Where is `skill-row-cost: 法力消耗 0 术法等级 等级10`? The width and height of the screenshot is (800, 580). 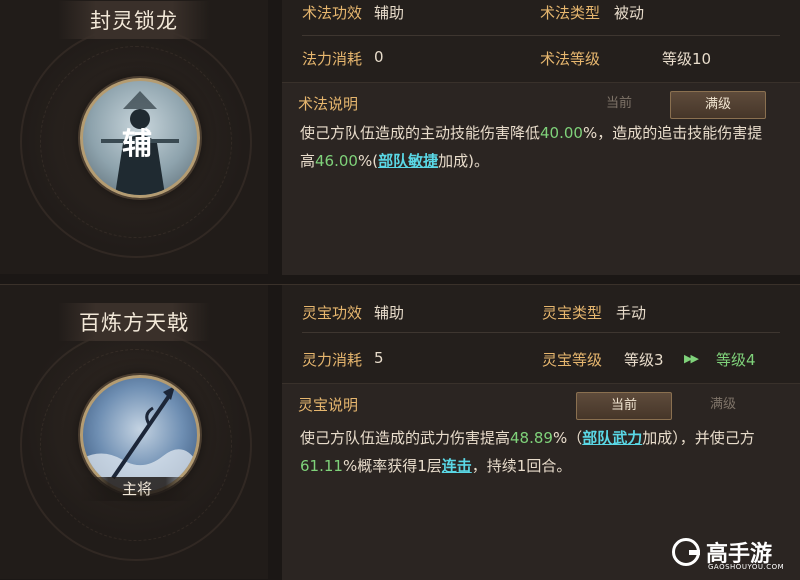
skill-row-cost: 法力消耗 0 术法等级 等级10 is located at coordinates (541, 58).